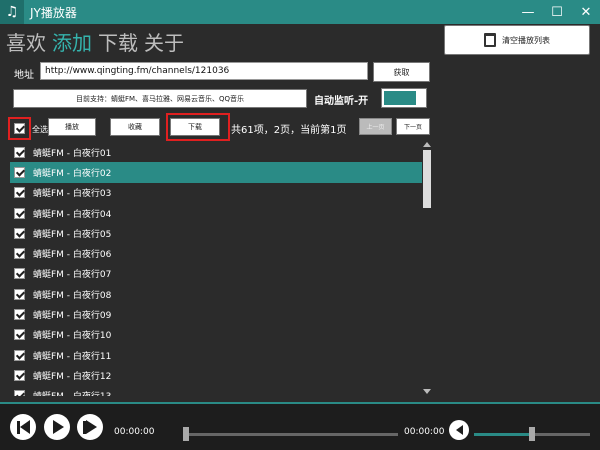 This screenshot has height=450, width=600. Describe the element at coordinates (557, 12) in the screenshot. I see `maximize-button: ☐` at that location.